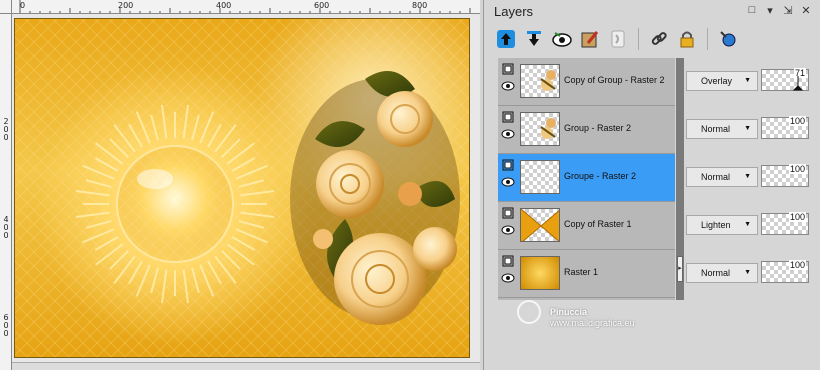  What do you see at coordinates (687, 39) in the screenshot?
I see `lock-icon` at bounding box center [687, 39].